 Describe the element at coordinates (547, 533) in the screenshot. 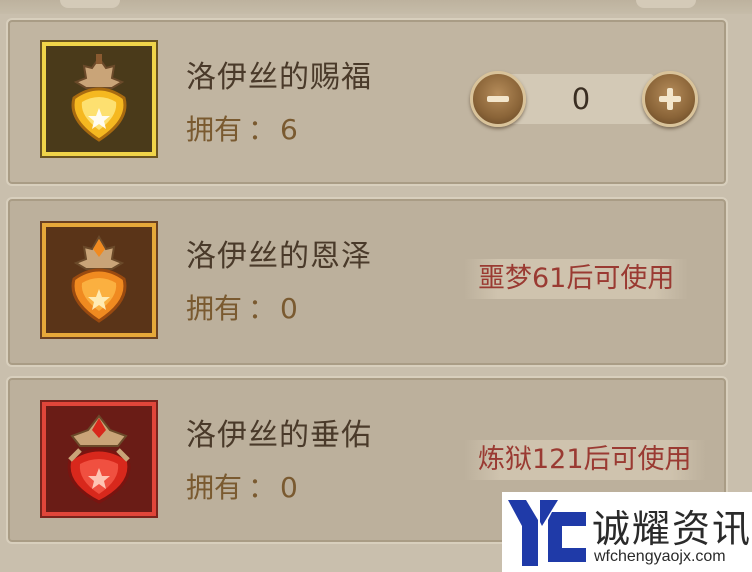

I see `yc-logo-icon` at that location.